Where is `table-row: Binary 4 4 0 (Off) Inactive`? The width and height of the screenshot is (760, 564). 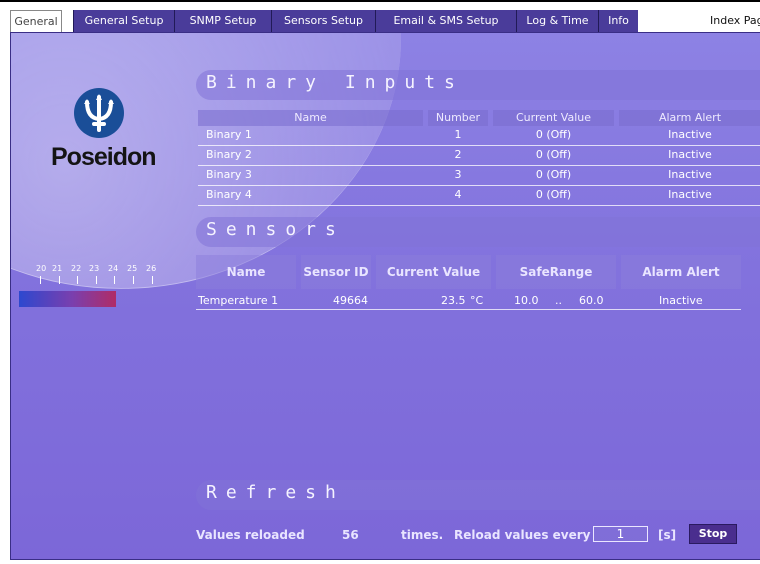 table-row: Binary 4 4 0 (Off) Inactive is located at coordinates (479, 196).